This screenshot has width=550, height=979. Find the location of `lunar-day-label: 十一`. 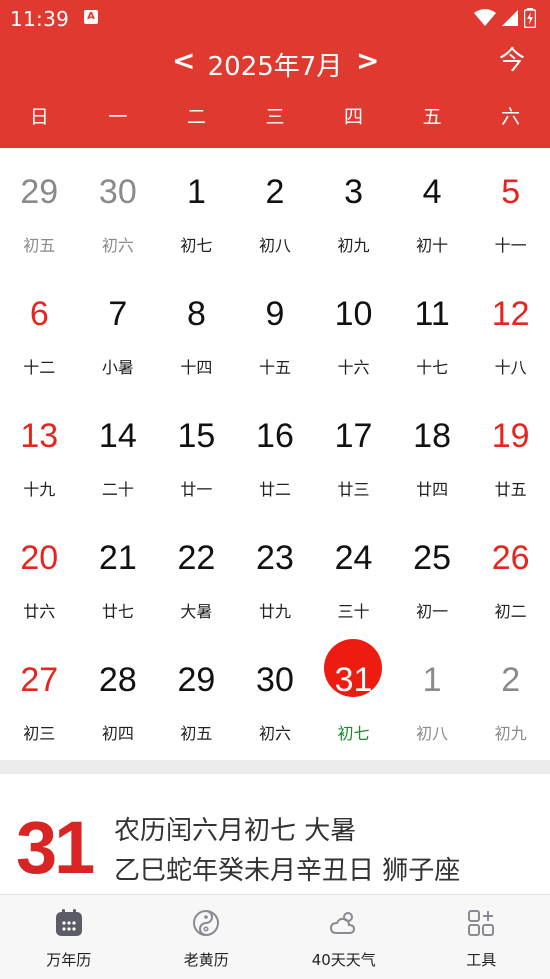

lunar-day-label: 十一 is located at coordinates (510, 245).